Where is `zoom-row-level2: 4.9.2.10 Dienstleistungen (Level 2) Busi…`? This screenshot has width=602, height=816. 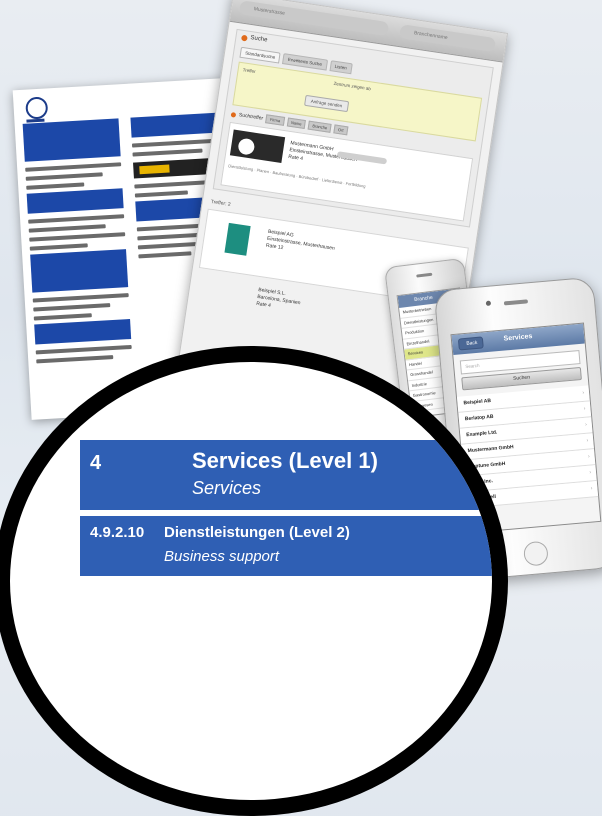 zoom-row-level2: 4.9.2.10 Dienstleistungen (Level 2) Busi… is located at coordinates (286, 546).